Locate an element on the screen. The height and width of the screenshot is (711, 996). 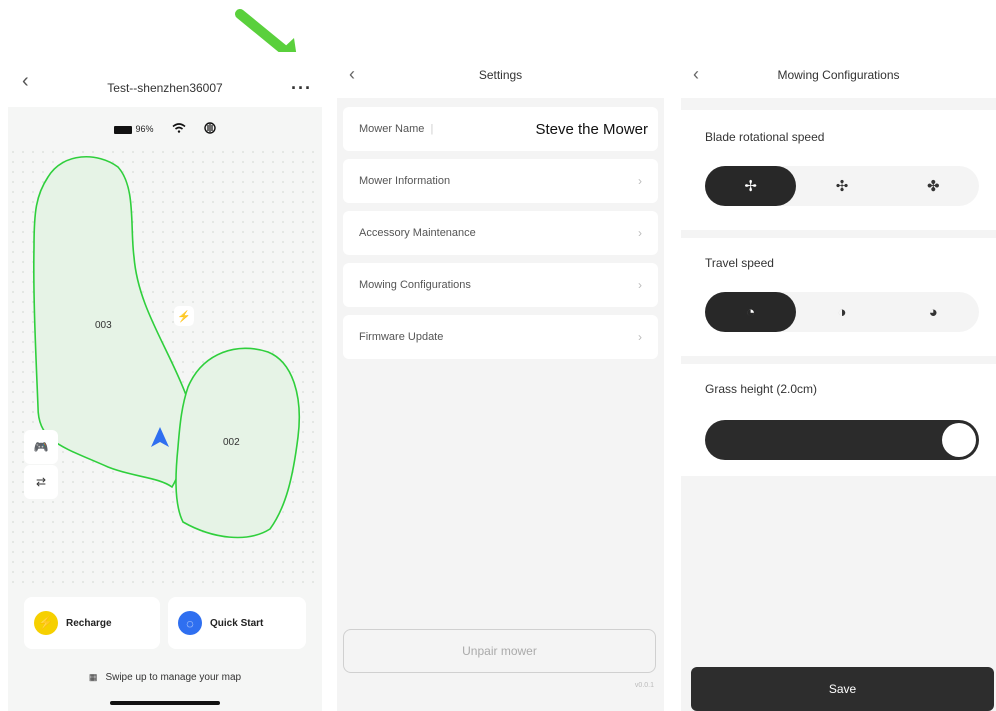
home-indicator is located at coordinates (165, 703).